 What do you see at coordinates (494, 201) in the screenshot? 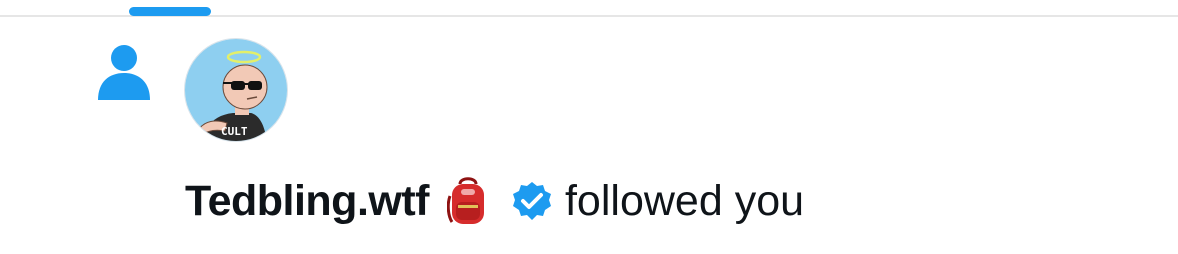
I see `notification-text-line: Tedbling.wtf followed you` at bounding box center [494, 201].